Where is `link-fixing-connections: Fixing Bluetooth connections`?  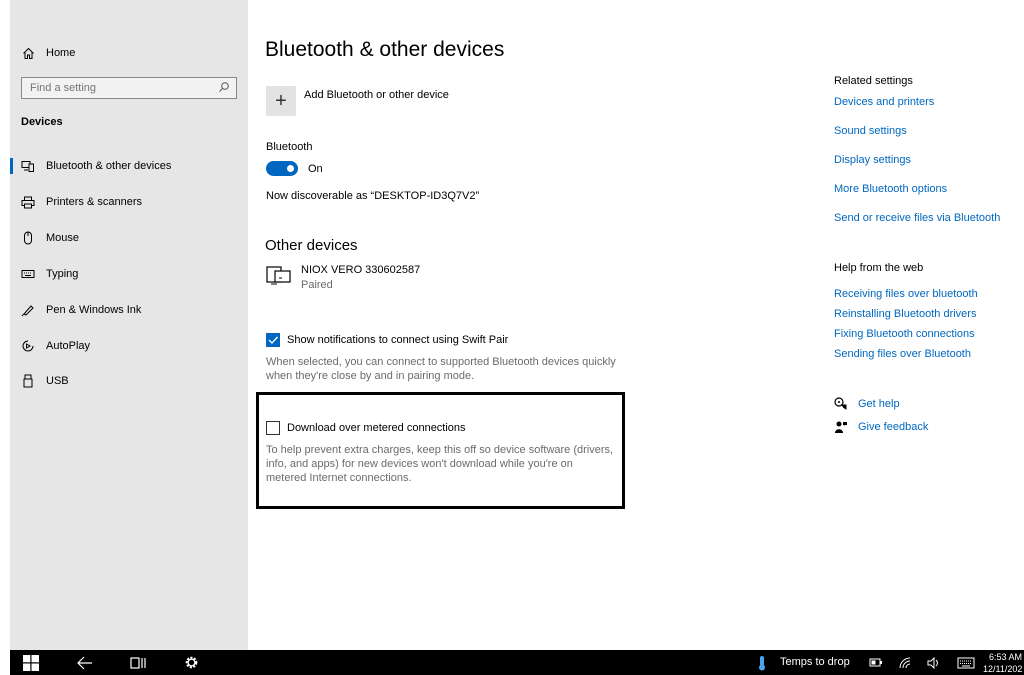 link-fixing-connections: Fixing Bluetooth connections is located at coordinates (904, 334).